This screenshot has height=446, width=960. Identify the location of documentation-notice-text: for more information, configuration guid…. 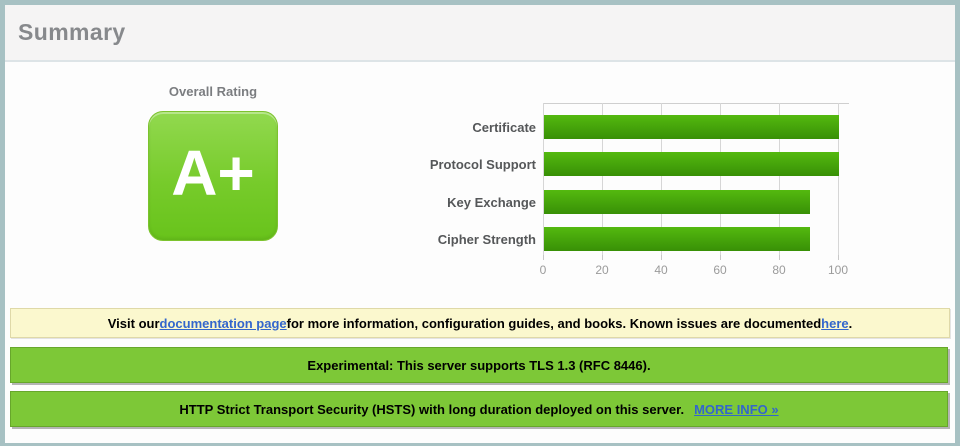
(554, 323).